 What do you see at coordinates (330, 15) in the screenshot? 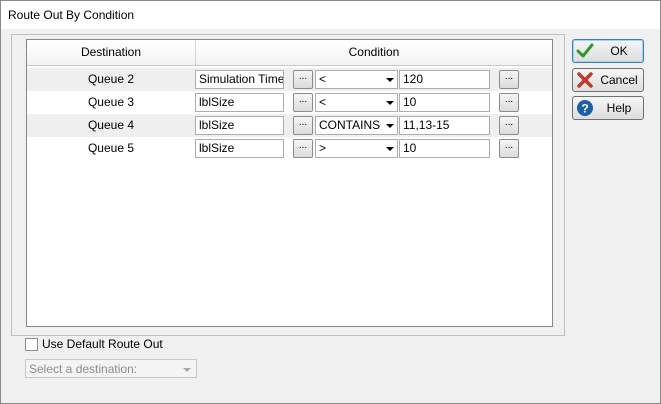
I see `title-bar: Route Out By Condition` at bounding box center [330, 15].